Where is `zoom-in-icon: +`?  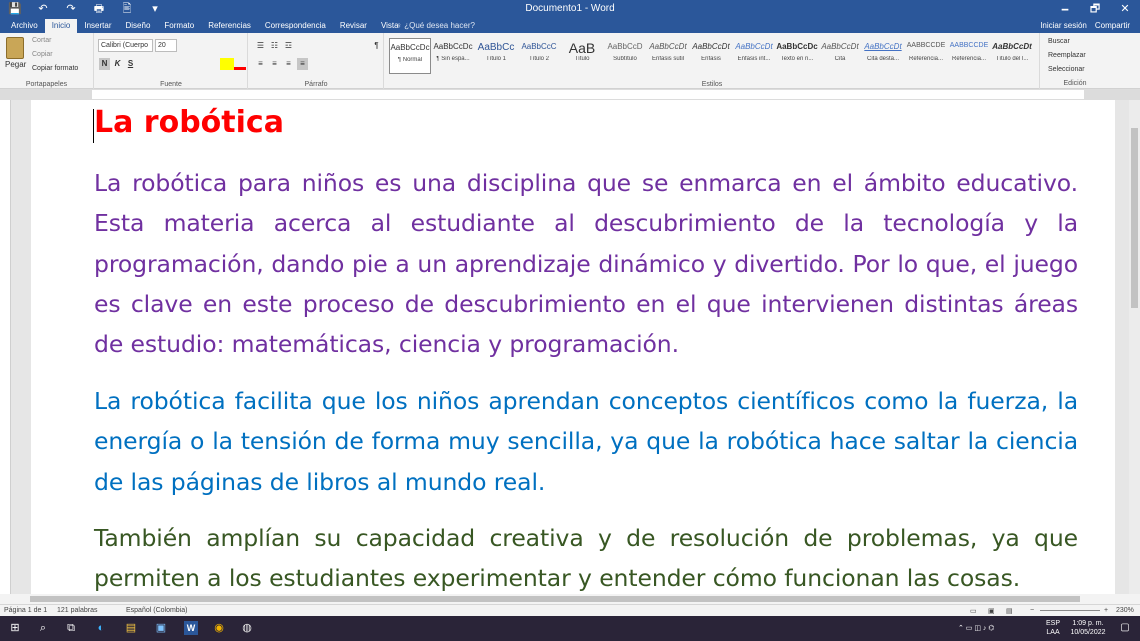
zoom-in-icon: + is located at coordinates (1106, 610).